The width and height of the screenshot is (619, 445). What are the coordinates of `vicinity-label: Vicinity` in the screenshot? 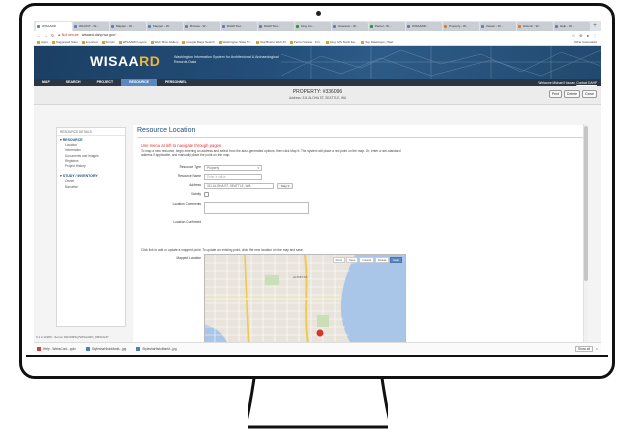 It's located at (195, 194).